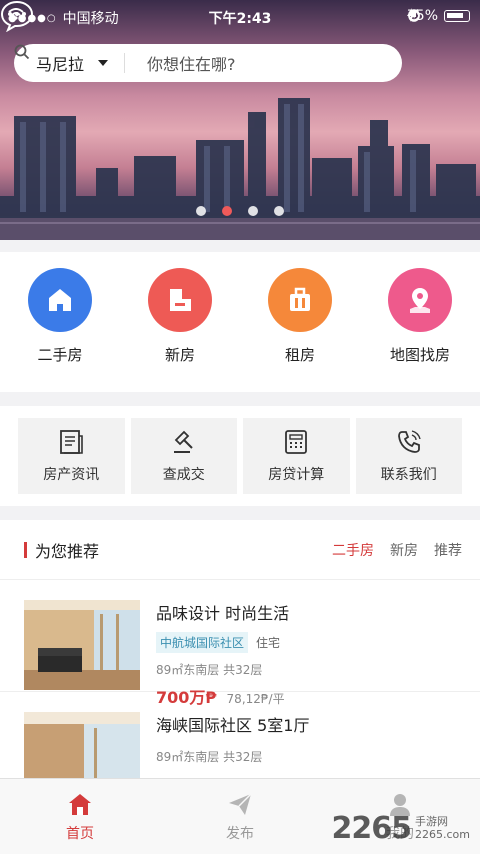 The image size is (480, 854). What do you see at coordinates (240, 834) in the screenshot?
I see `tab-label: 发布` at bounding box center [240, 834].